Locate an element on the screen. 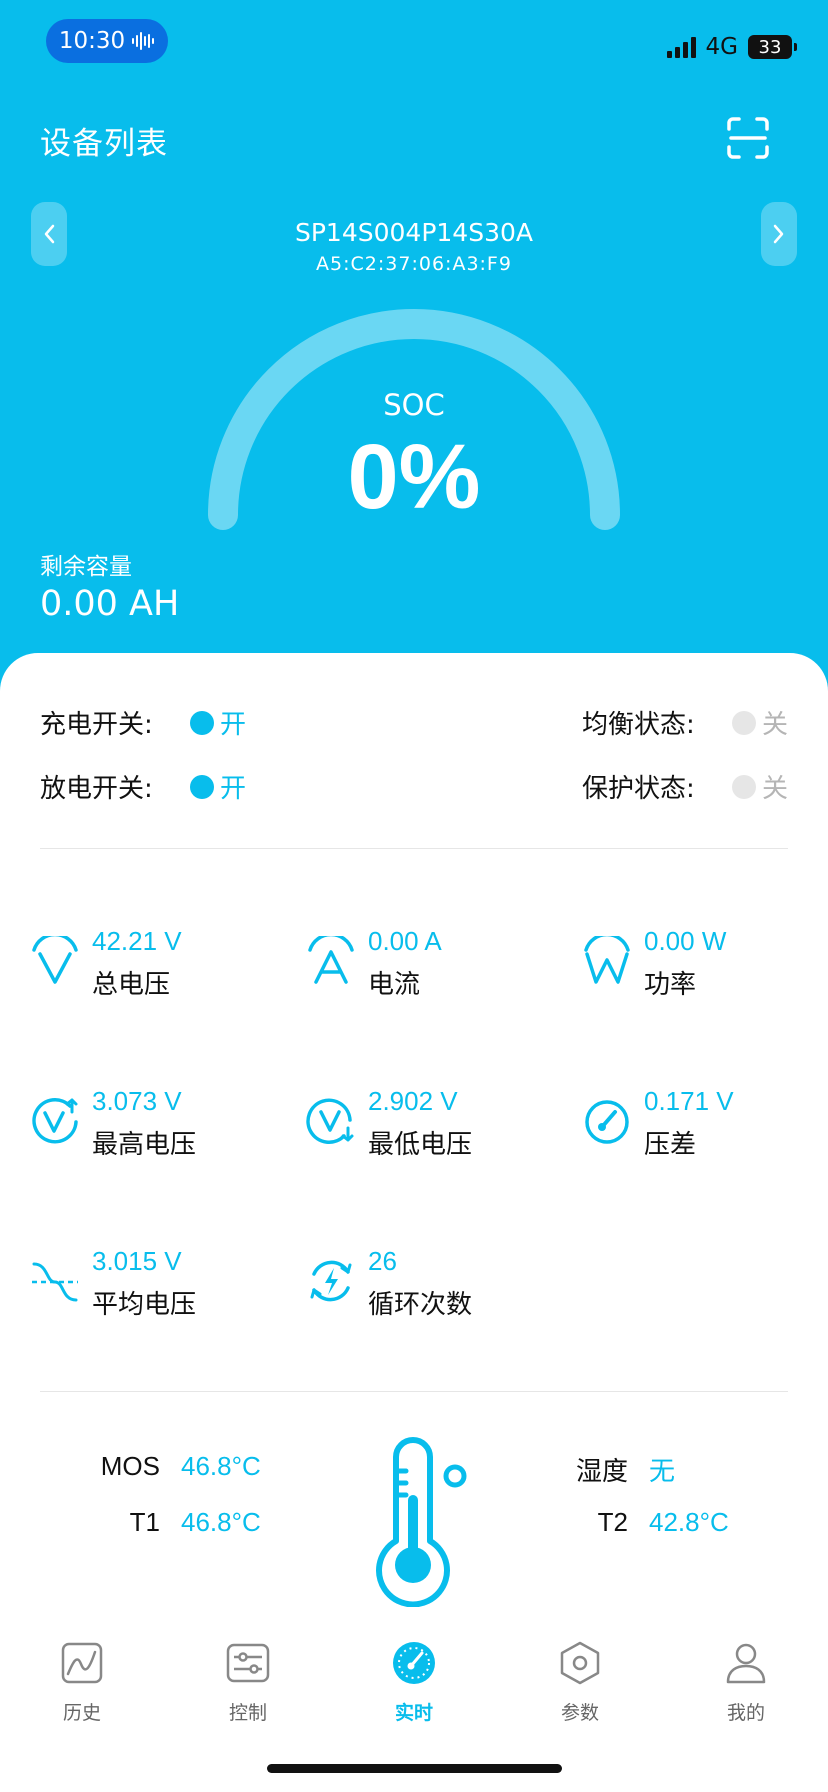 The image size is (828, 1792). mos-temp-value: 46.8°C is located at coordinates (221, 1466).